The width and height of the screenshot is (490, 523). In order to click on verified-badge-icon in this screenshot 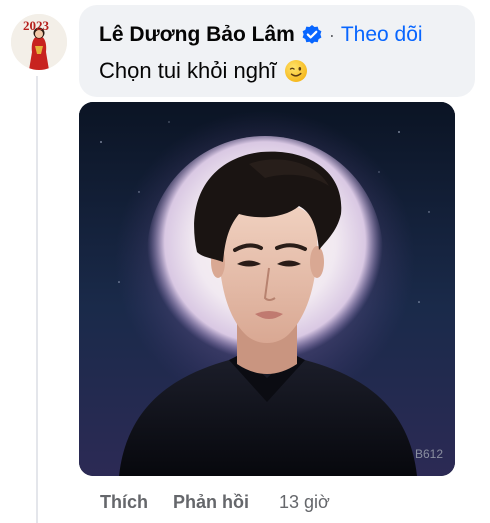, I will do `click(312, 35)`.